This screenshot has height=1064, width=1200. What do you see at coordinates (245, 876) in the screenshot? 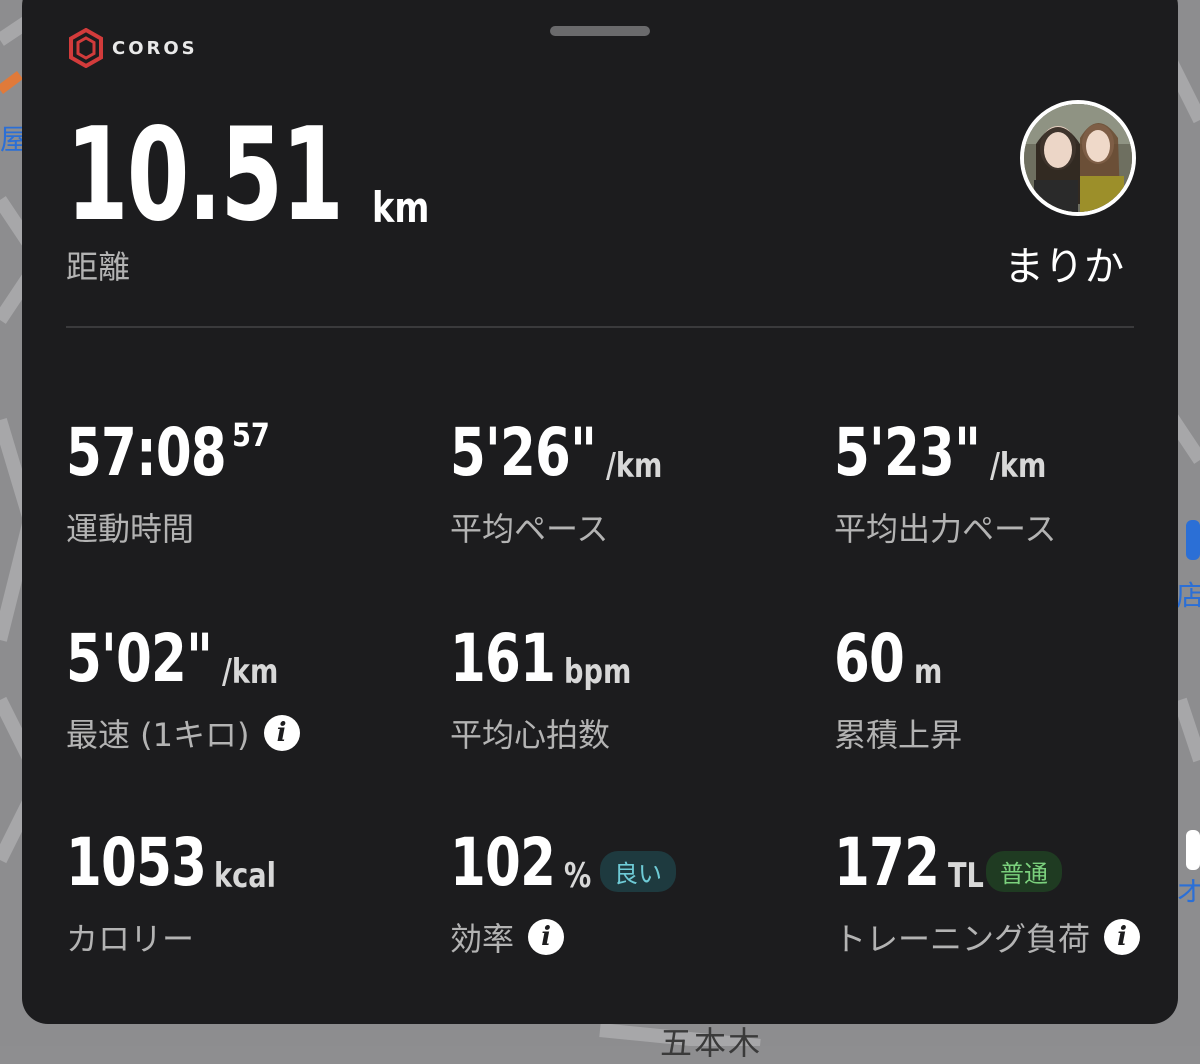
I see `stat-unit: kcal` at bounding box center [245, 876].